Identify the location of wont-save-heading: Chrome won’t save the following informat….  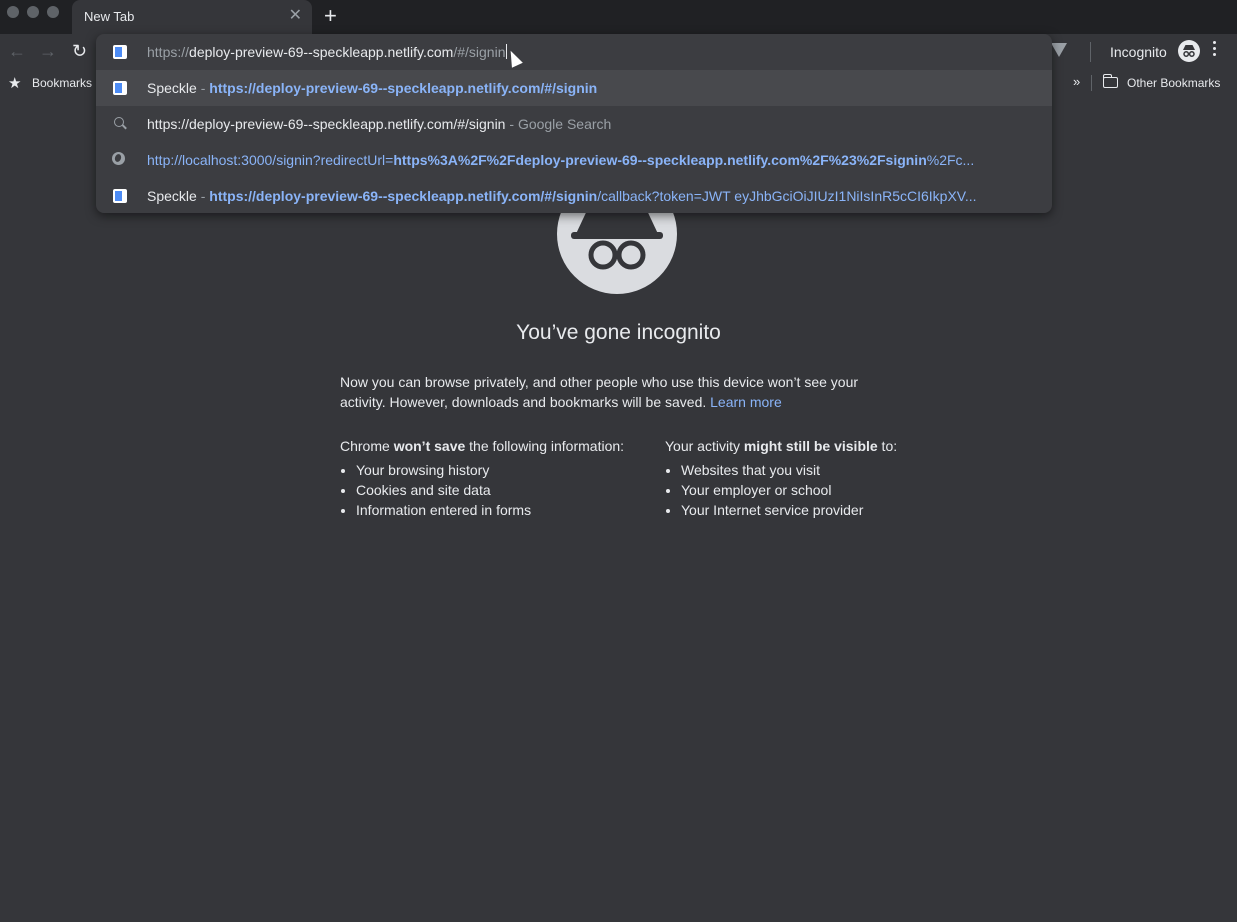
(482, 446).